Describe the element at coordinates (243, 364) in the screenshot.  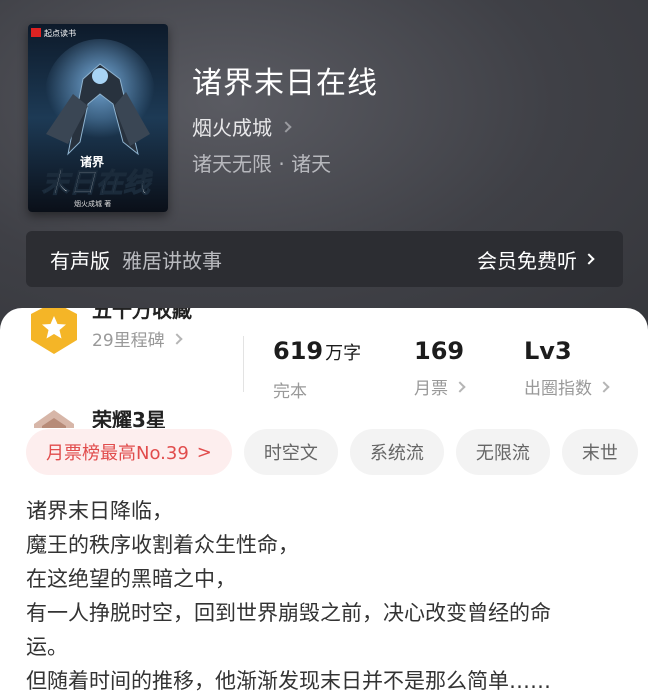
I see `stats-divider` at that location.